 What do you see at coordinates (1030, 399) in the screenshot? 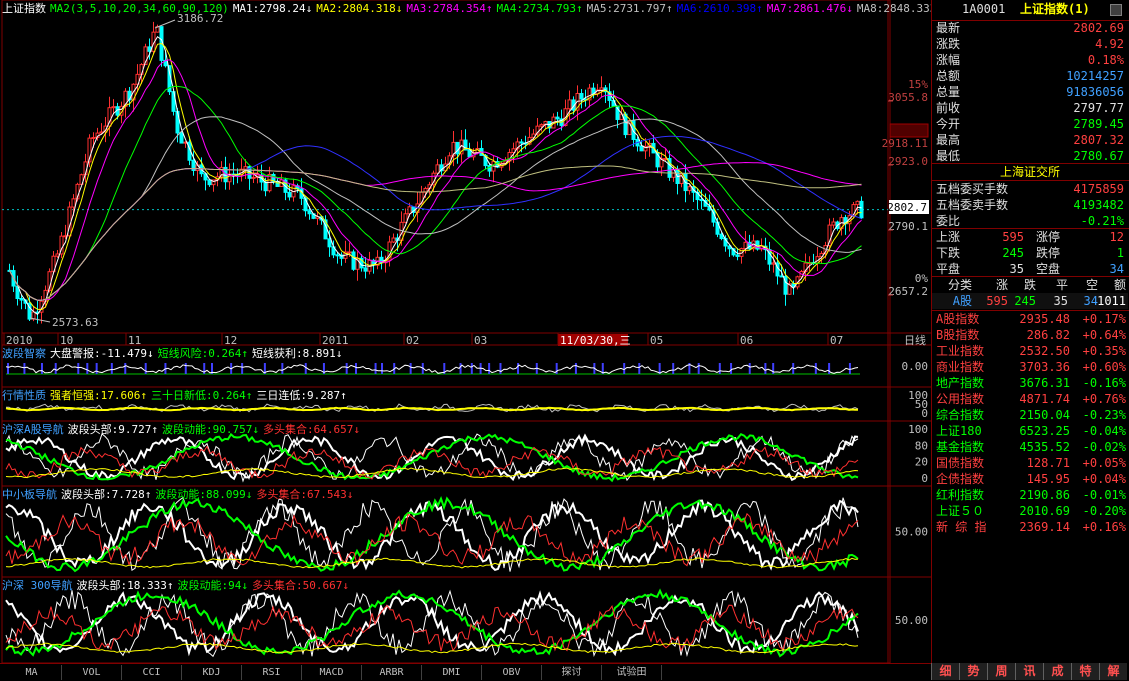
I see `index-row: 公用指数 4871.74 +0.76%` at bounding box center [1030, 399].